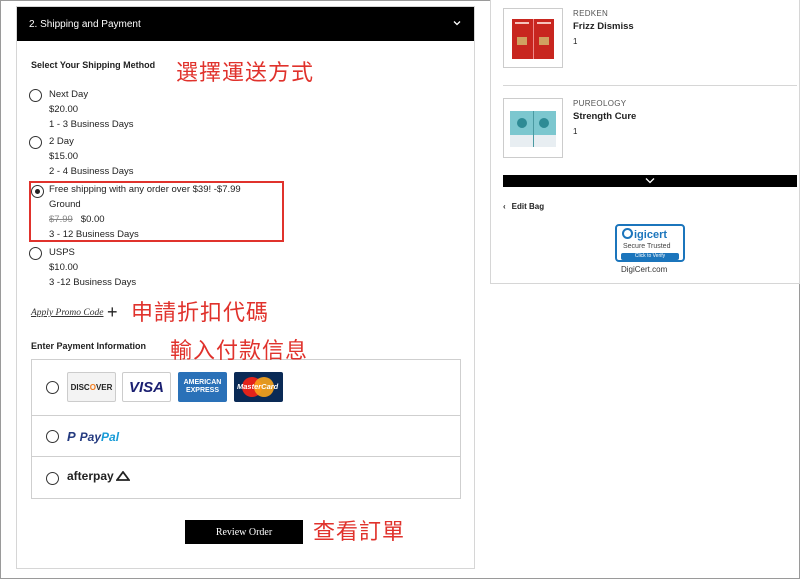 This screenshot has height=579, width=800. I want to click on option-name: 2 Day, so click(61, 141).